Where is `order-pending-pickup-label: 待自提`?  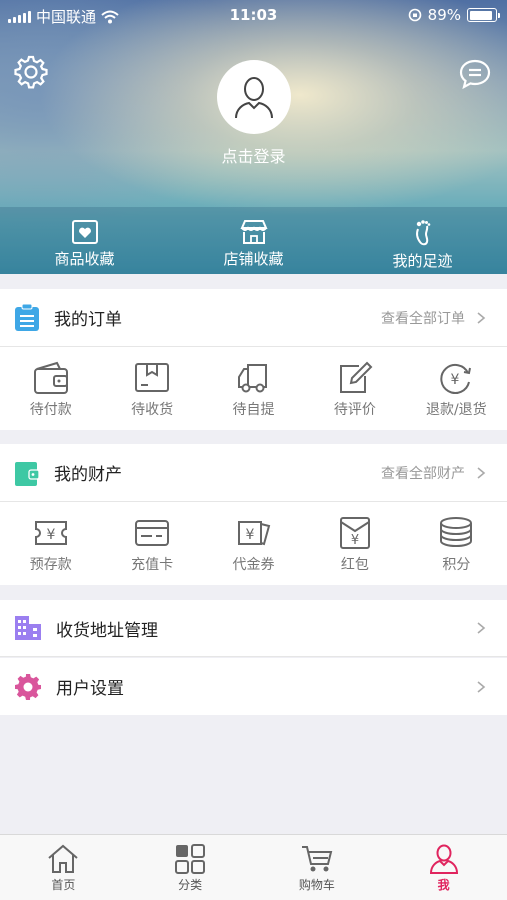 order-pending-pickup-label: 待自提 is located at coordinates (253, 410).